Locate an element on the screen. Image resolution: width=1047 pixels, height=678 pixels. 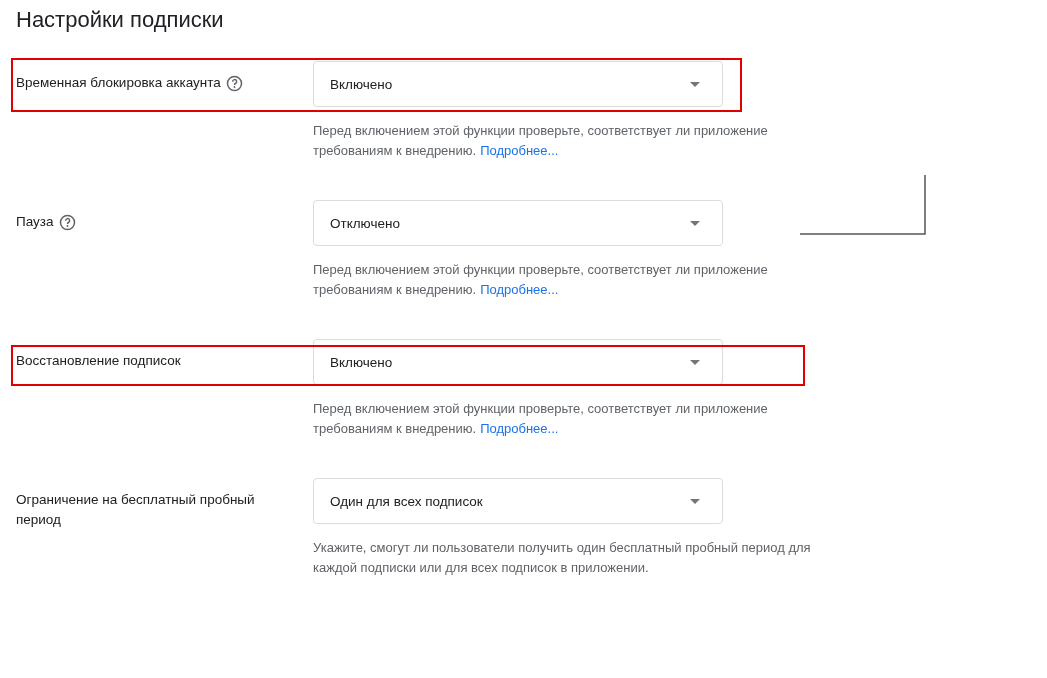
hint-text: Укажите, смогут ли пользователи получить один бесплатный пробный период для каждой подписки или для всех подписок в приложении. is located at coordinates (562, 558).